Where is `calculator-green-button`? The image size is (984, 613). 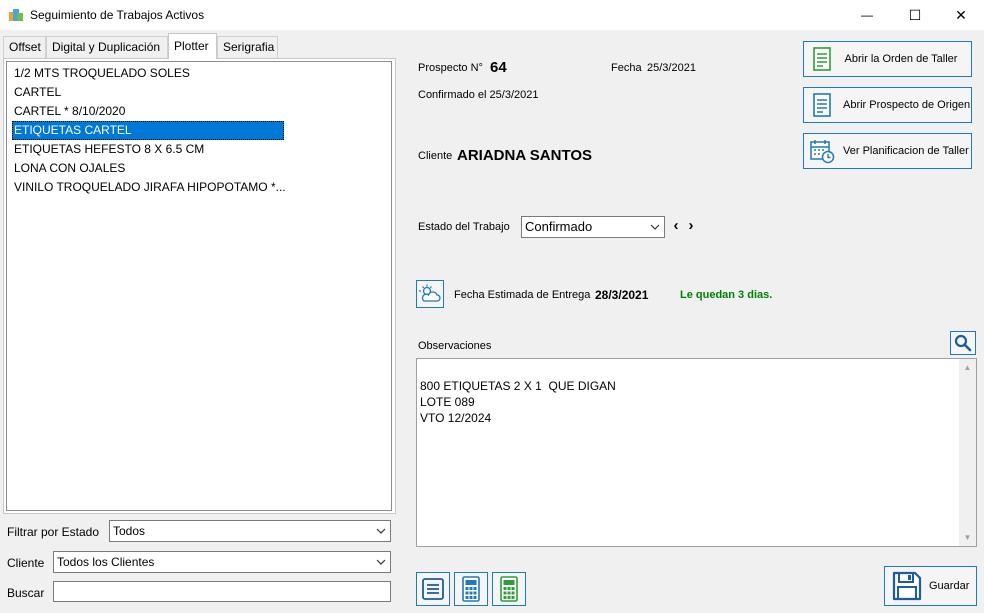
calculator-green-button is located at coordinates (509, 589).